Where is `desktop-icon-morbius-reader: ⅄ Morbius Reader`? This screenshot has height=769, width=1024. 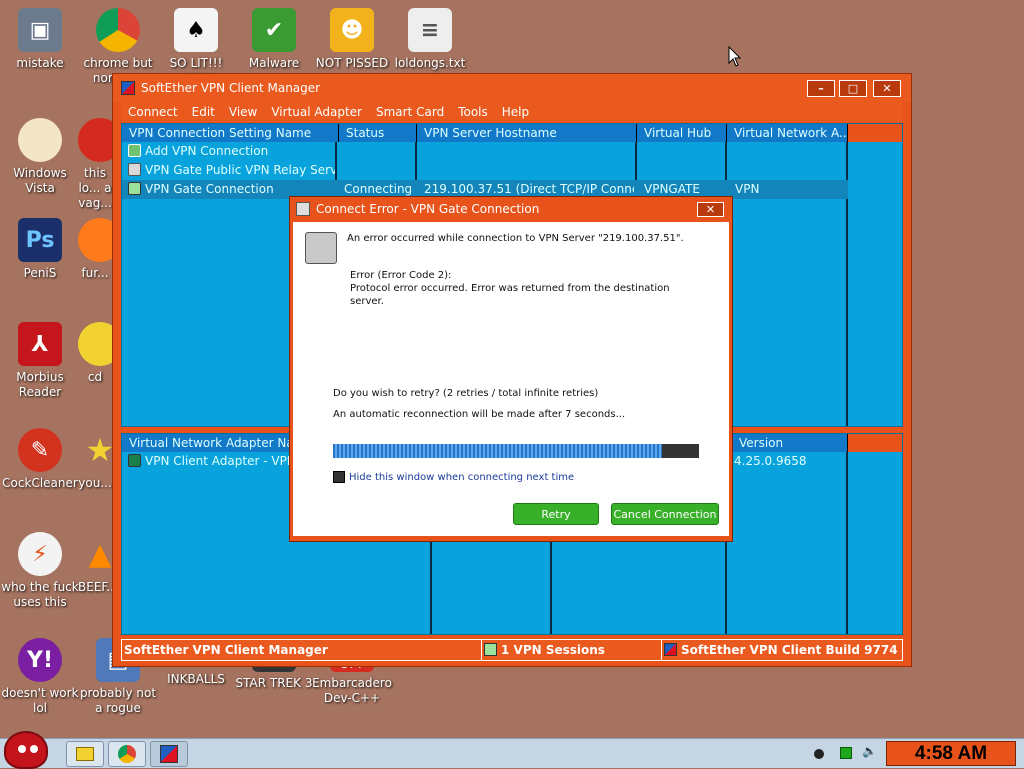 desktop-icon-morbius-reader: ⅄ Morbius Reader is located at coordinates (40, 361).